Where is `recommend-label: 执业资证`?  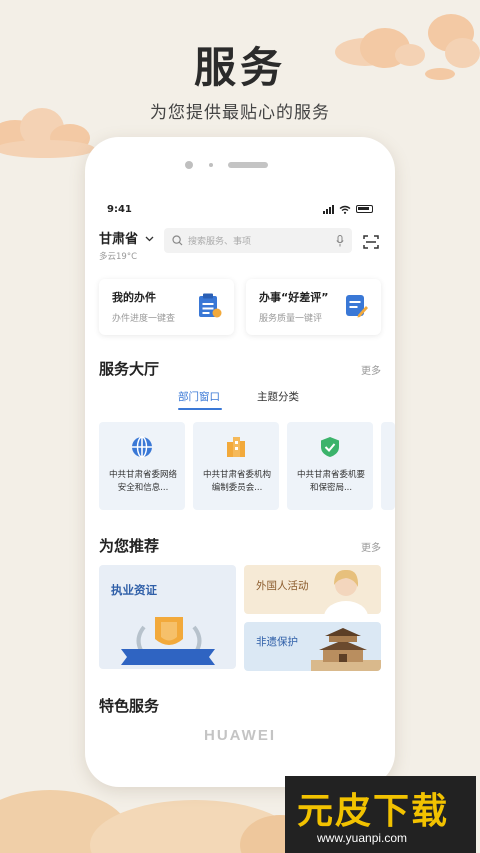 recommend-label: 执业资证 is located at coordinates (134, 590).